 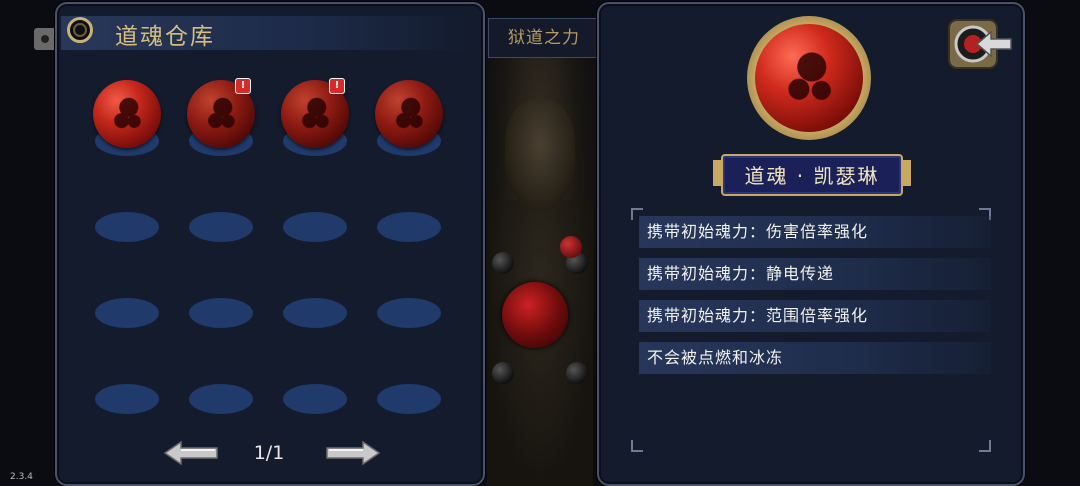 What do you see at coordinates (815, 358) in the screenshot?
I see `attribute-line: 不会被点燃和冰冻` at bounding box center [815, 358].